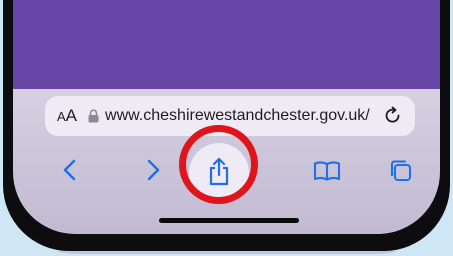 Image resolution: width=453 pixels, height=256 pixels. I want to click on reload-icon, so click(393, 116).